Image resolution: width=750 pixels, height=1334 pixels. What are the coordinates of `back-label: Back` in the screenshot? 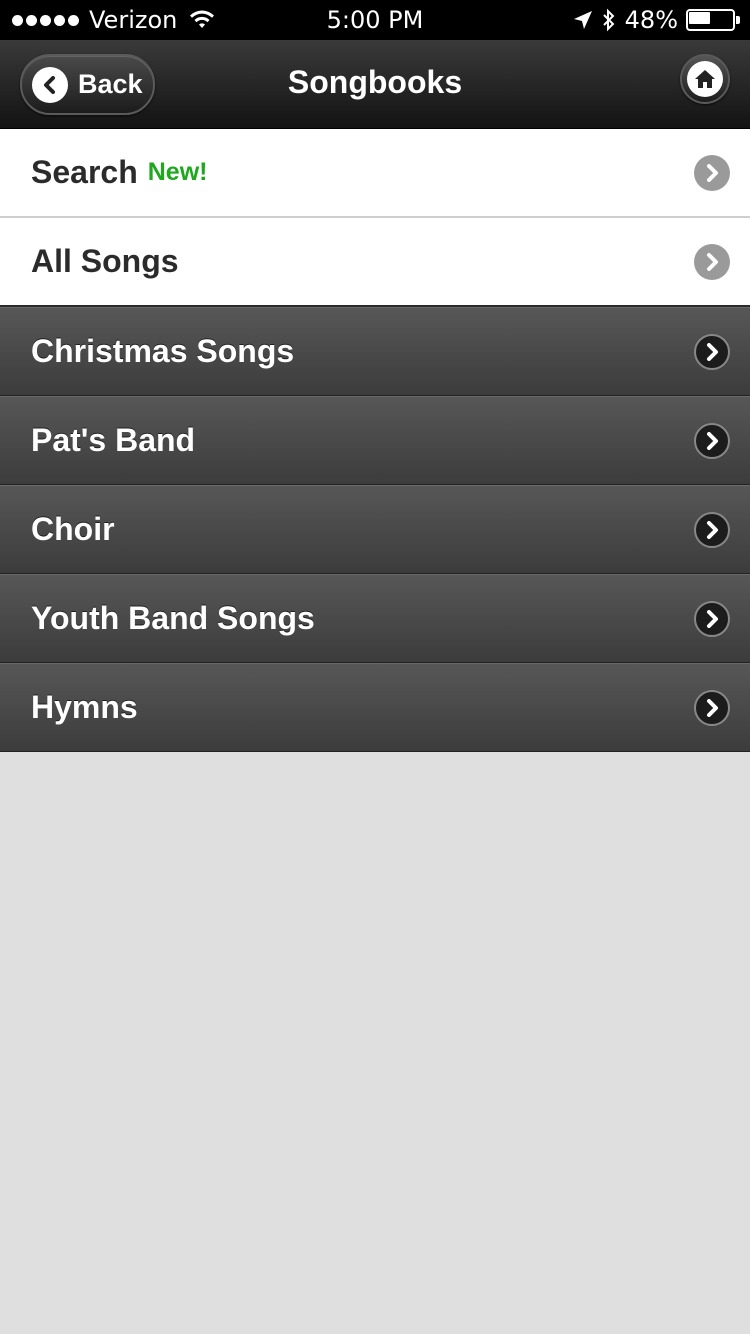 It's located at (110, 84).